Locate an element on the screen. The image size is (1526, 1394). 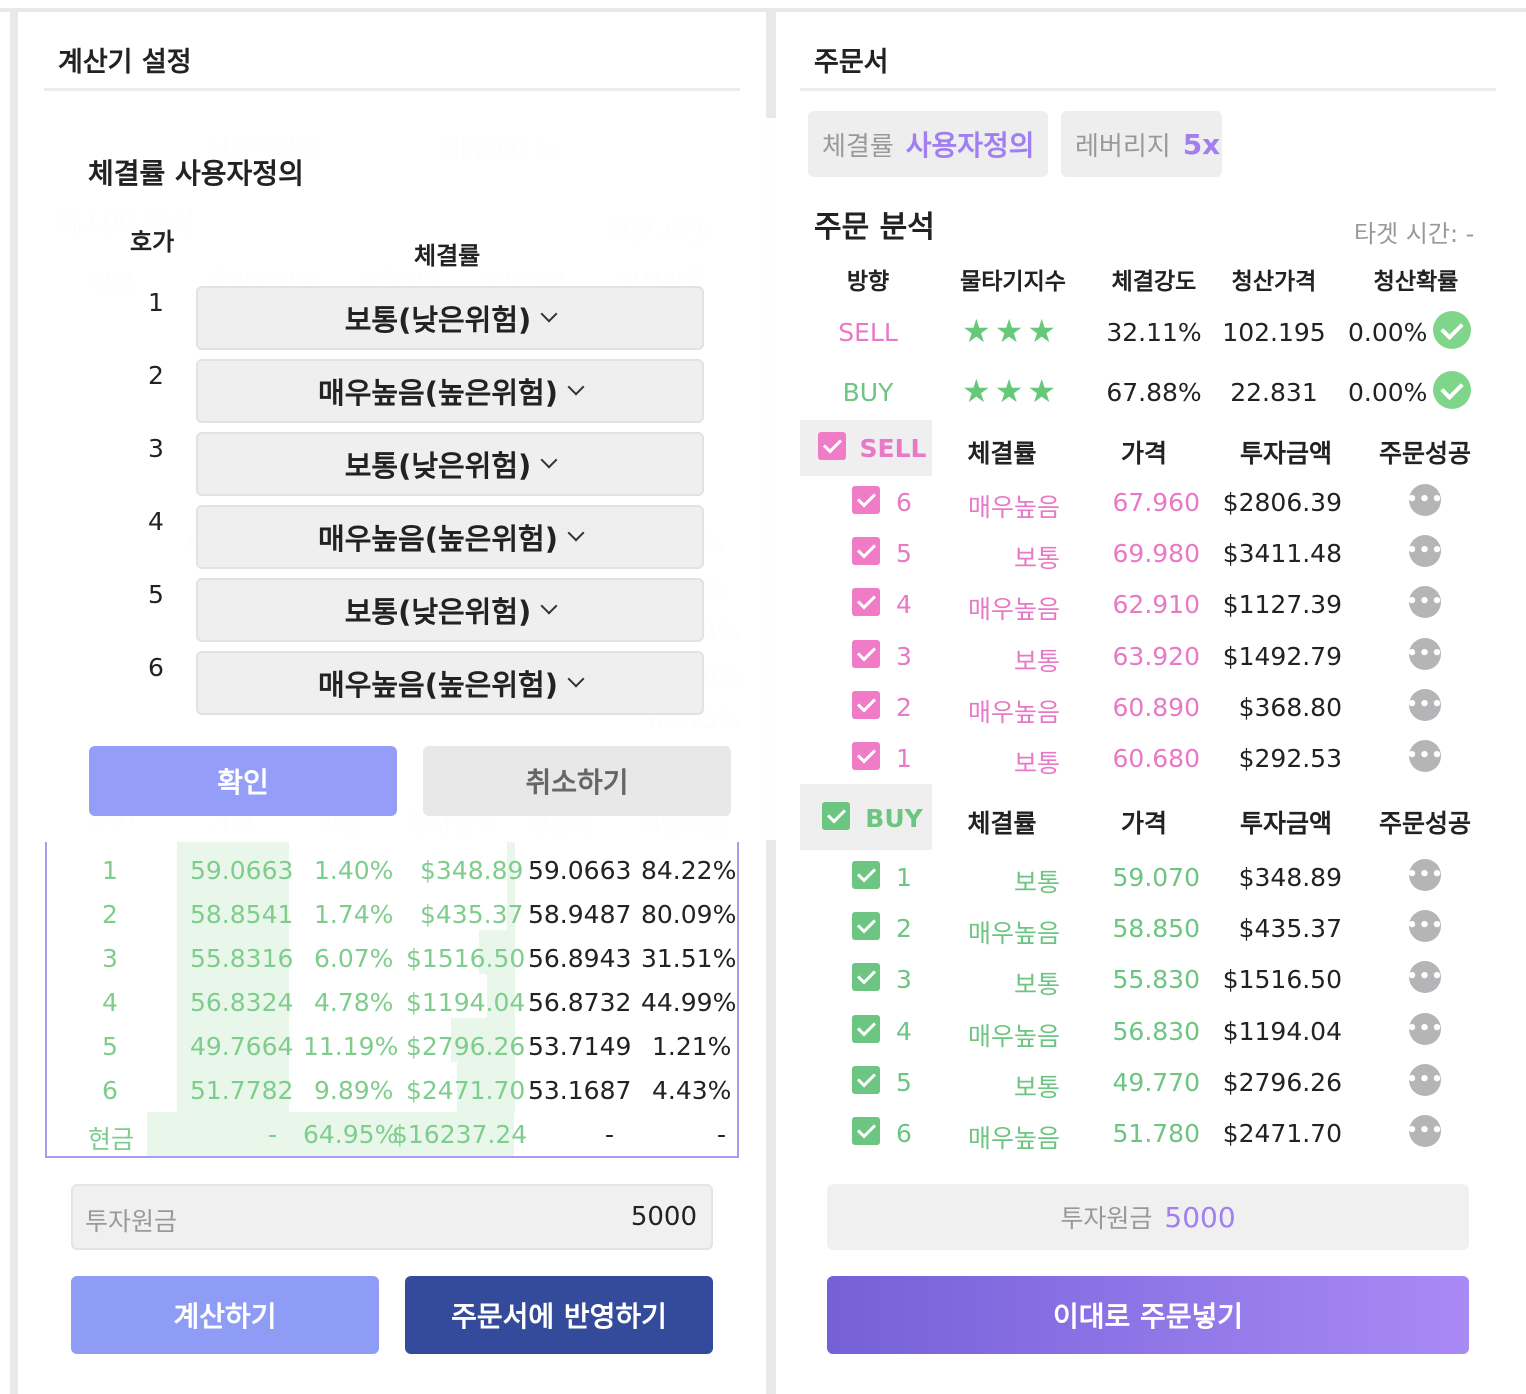
divider is located at coordinates (392, 89).